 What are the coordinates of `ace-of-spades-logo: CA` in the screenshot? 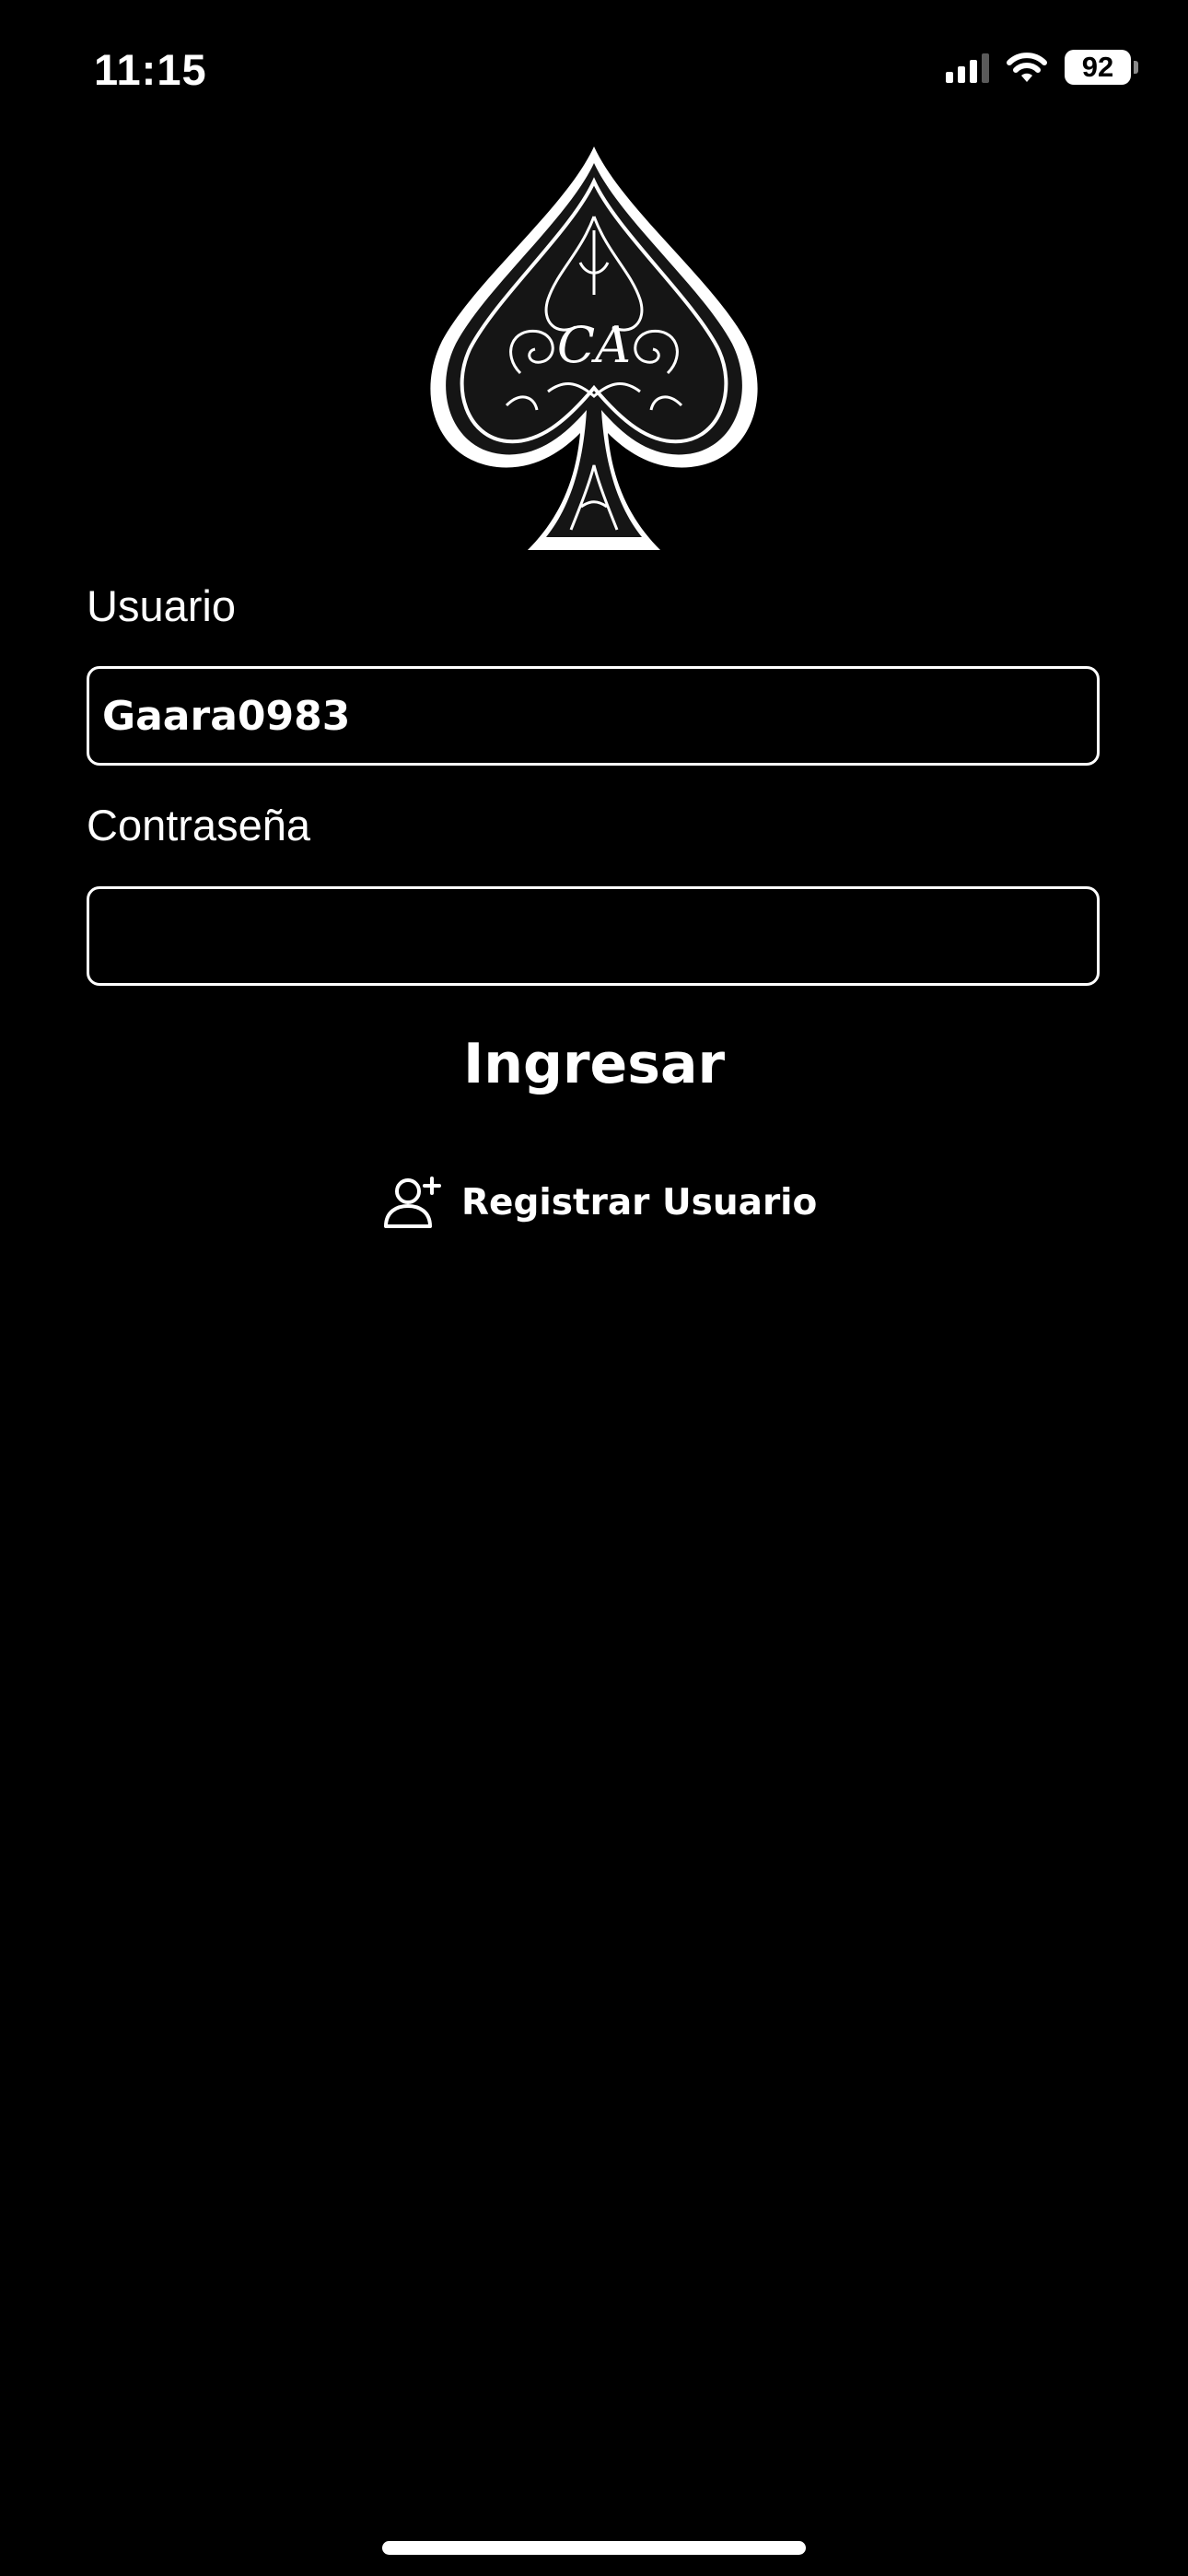 It's located at (594, 348).